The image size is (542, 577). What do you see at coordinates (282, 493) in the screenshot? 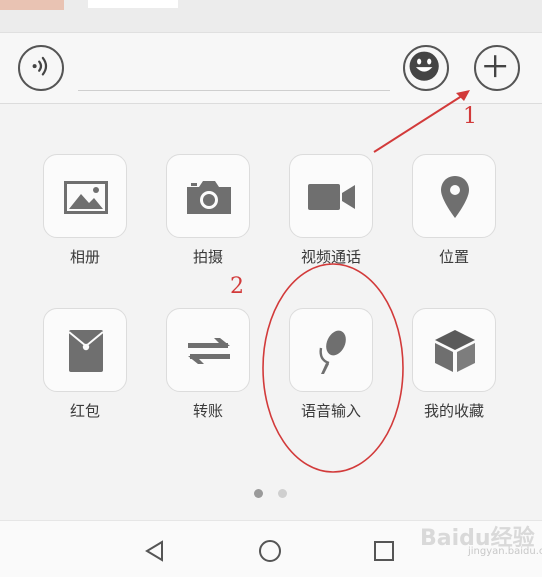
I see `page-dot-inactive` at bounding box center [282, 493].